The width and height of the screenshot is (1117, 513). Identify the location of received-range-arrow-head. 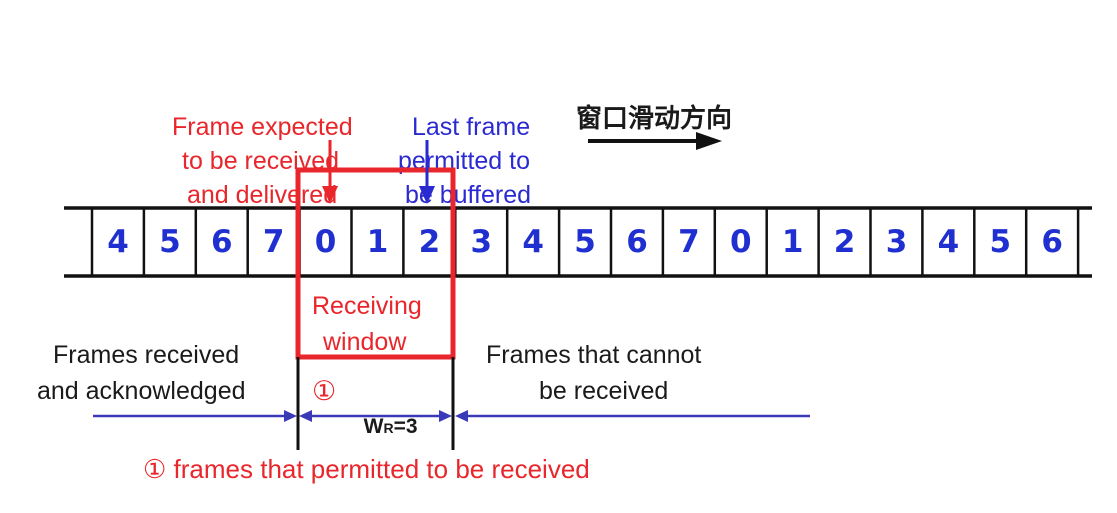
(290, 416).